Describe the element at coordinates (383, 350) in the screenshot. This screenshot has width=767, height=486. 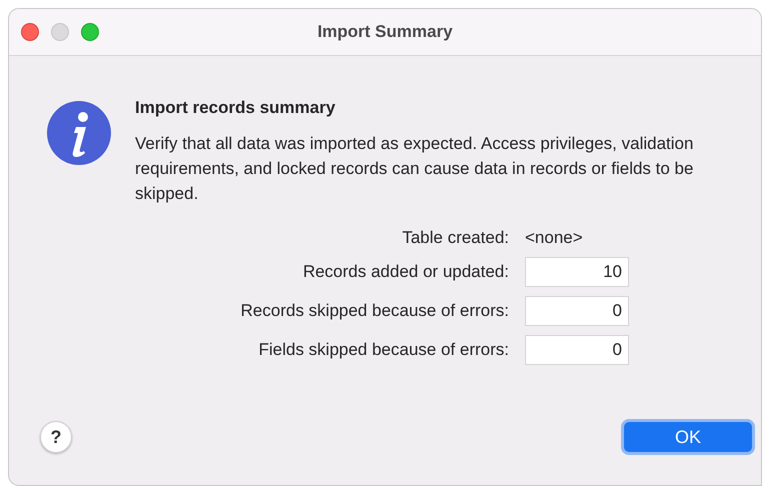
I see `field-label: Fields skipped because of errors:` at that location.